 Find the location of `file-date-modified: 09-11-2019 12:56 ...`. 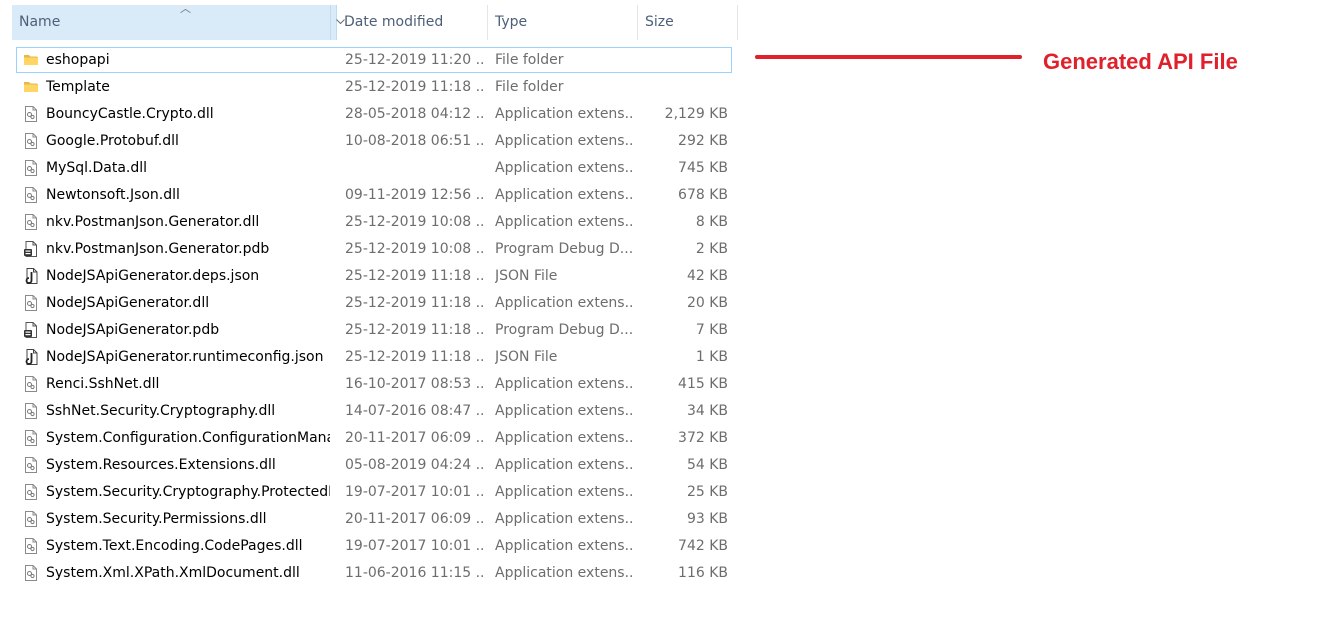

file-date-modified: 09-11-2019 12:56 ... is located at coordinates (415, 195).